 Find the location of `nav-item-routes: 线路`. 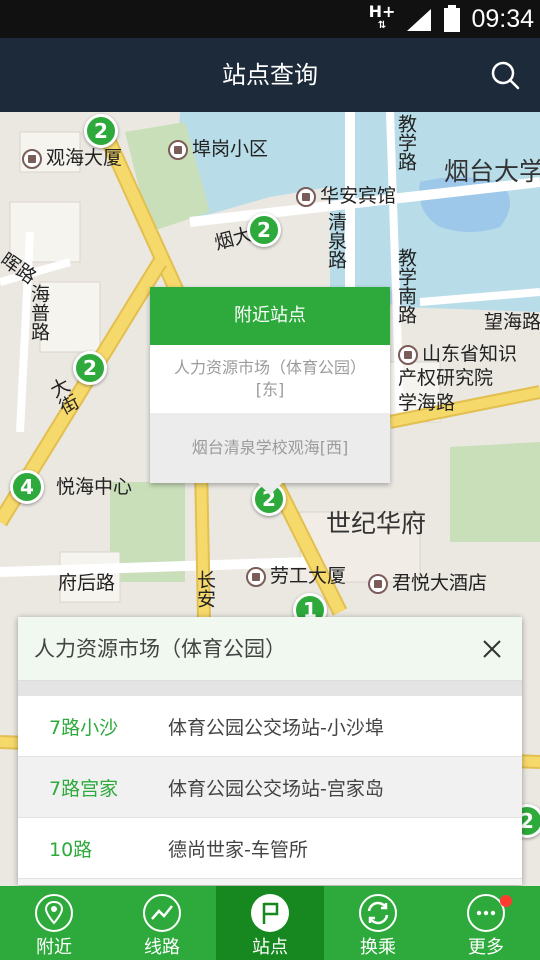

nav-item-routes: 线路 is located at coordinates (162, 923).